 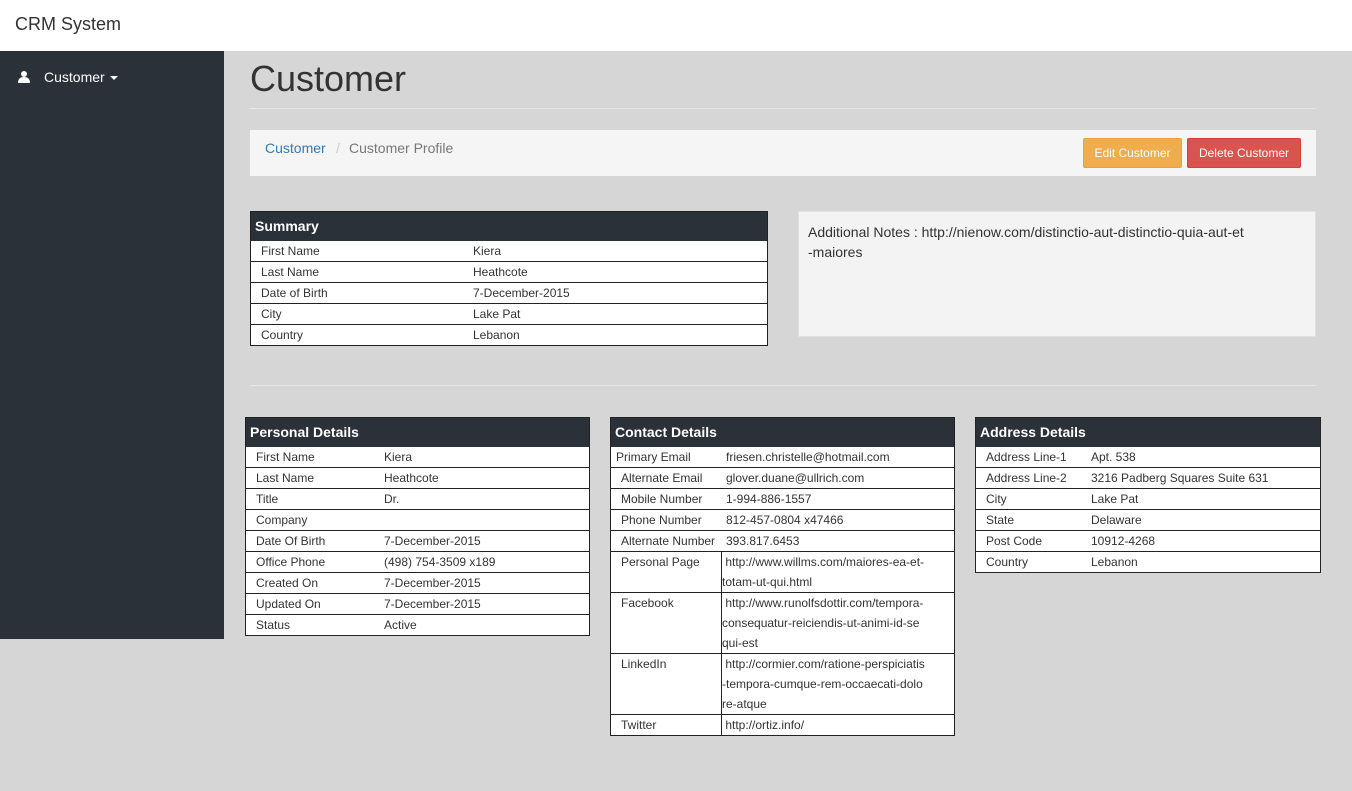 I want to click on row-label: Company, so click(x=282, y=520).